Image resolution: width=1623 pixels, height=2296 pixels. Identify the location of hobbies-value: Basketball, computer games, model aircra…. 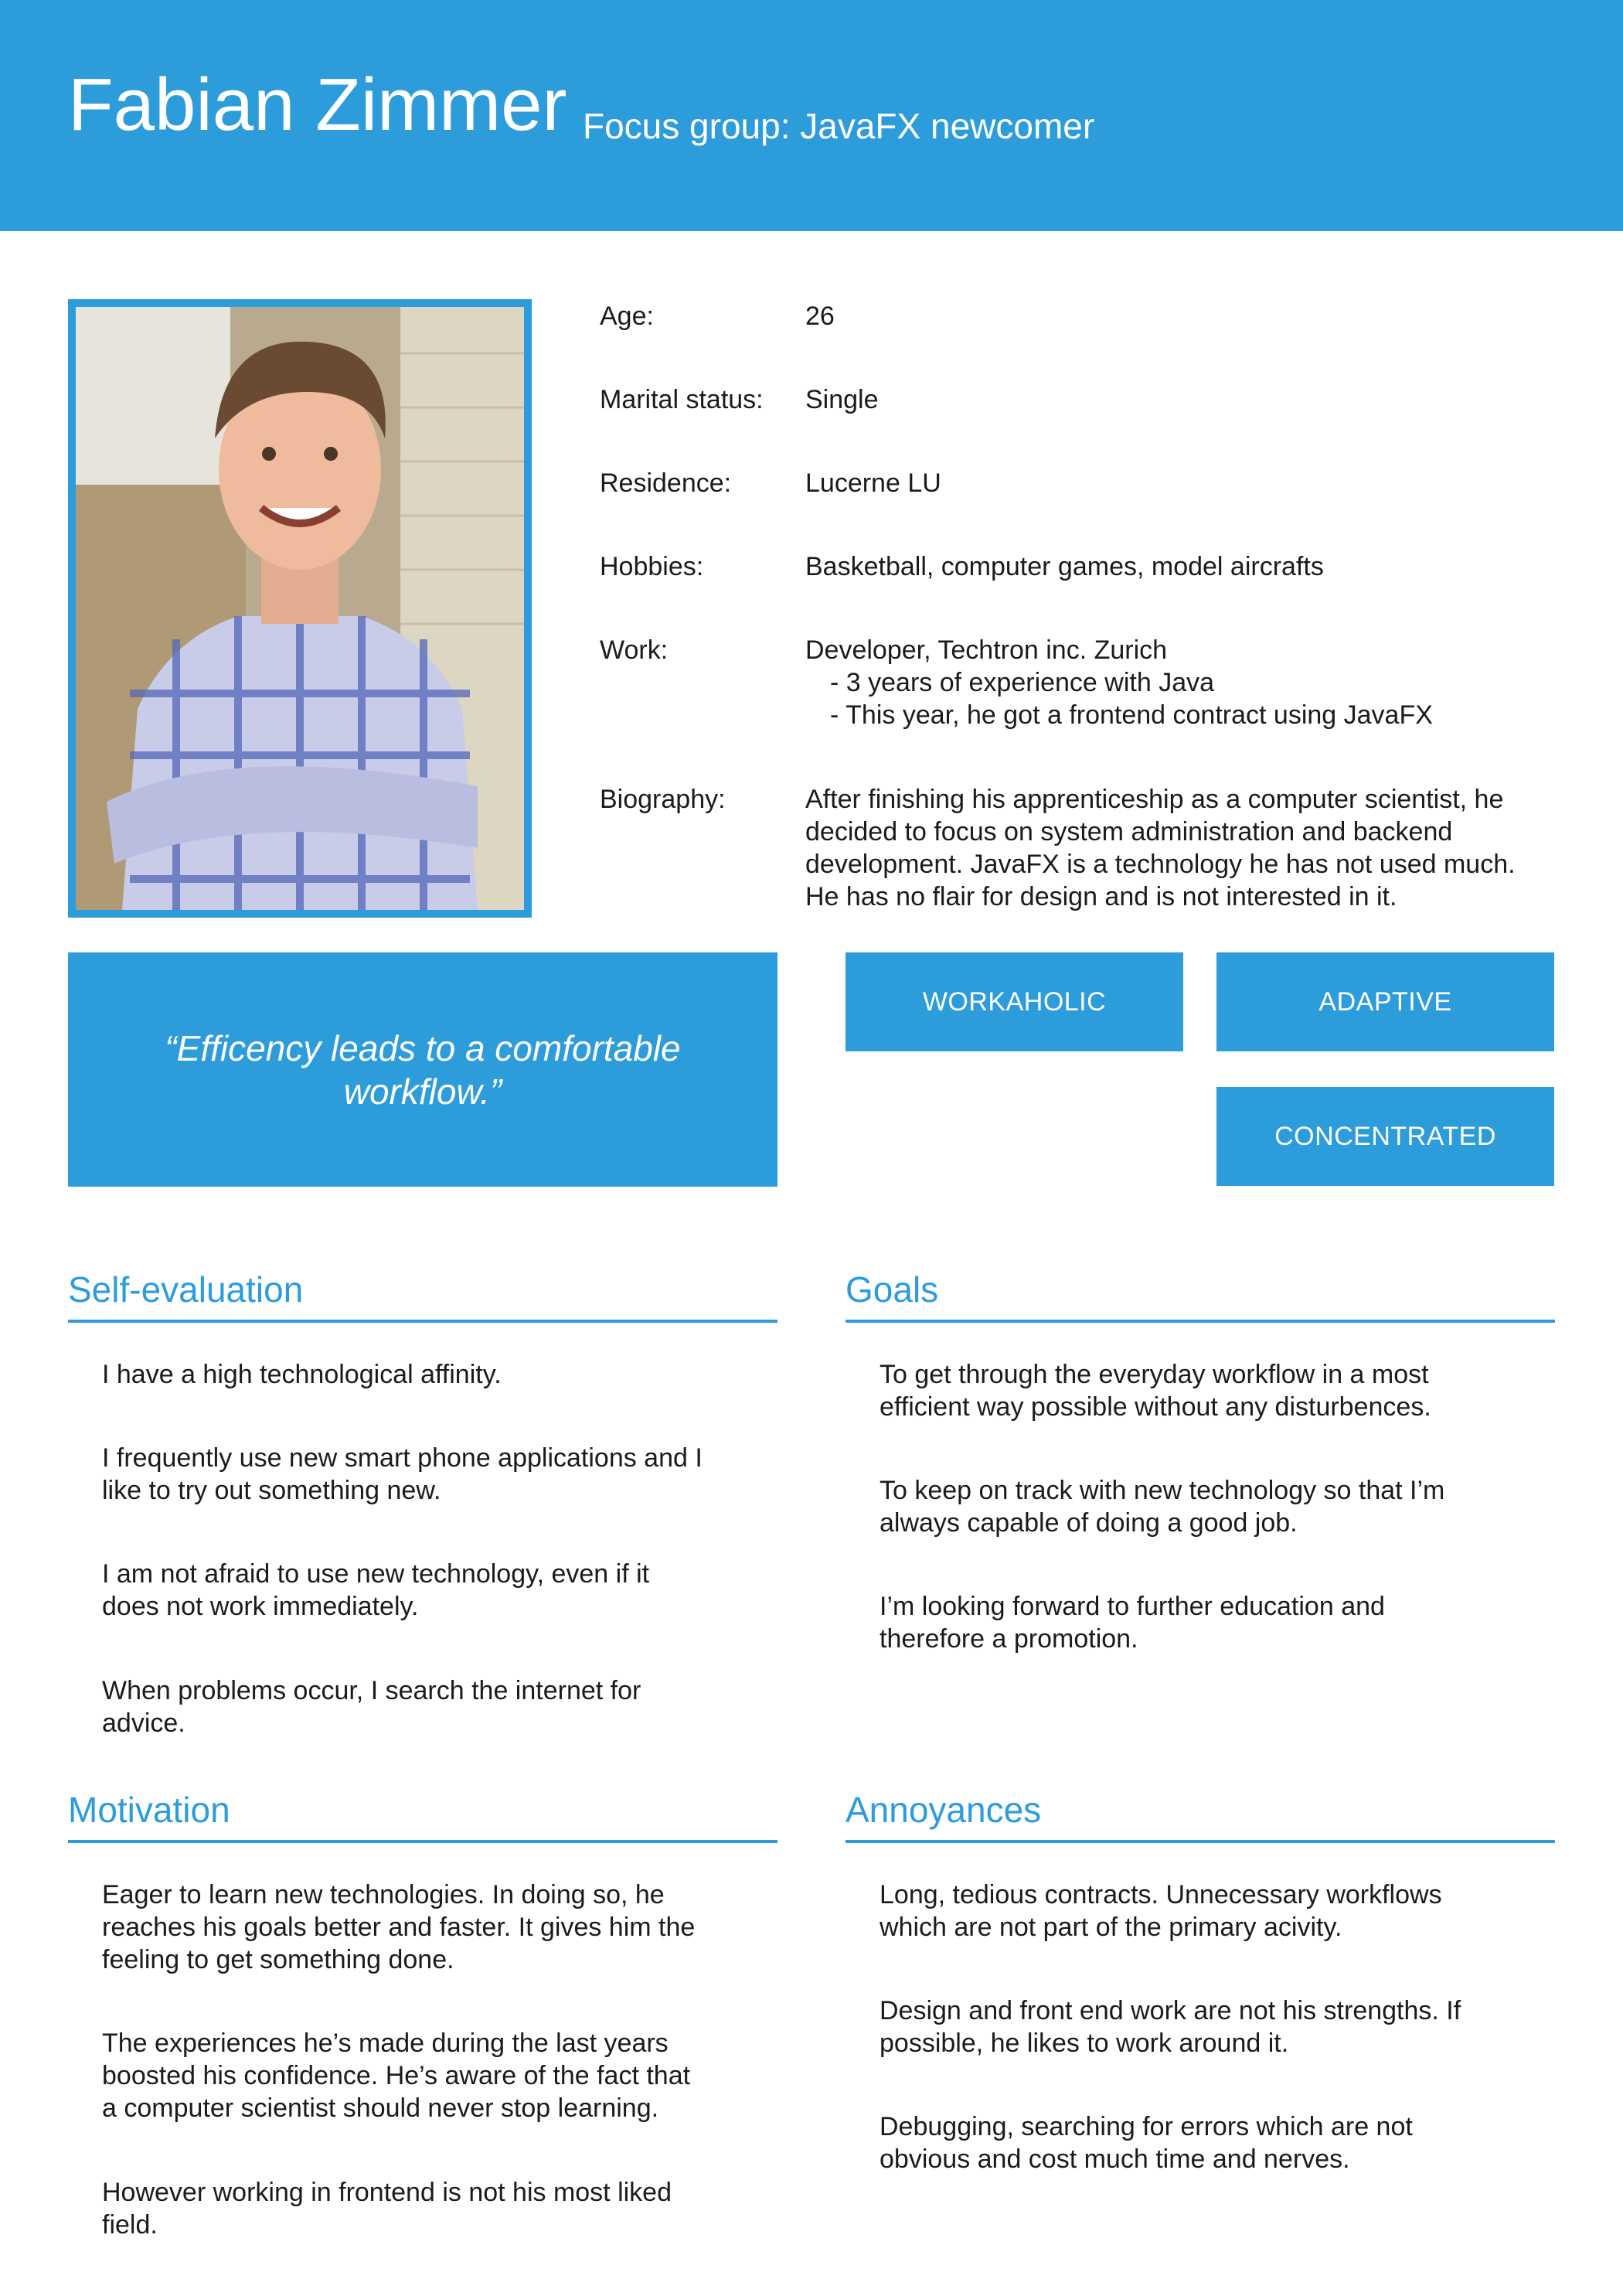
(1064, 566).